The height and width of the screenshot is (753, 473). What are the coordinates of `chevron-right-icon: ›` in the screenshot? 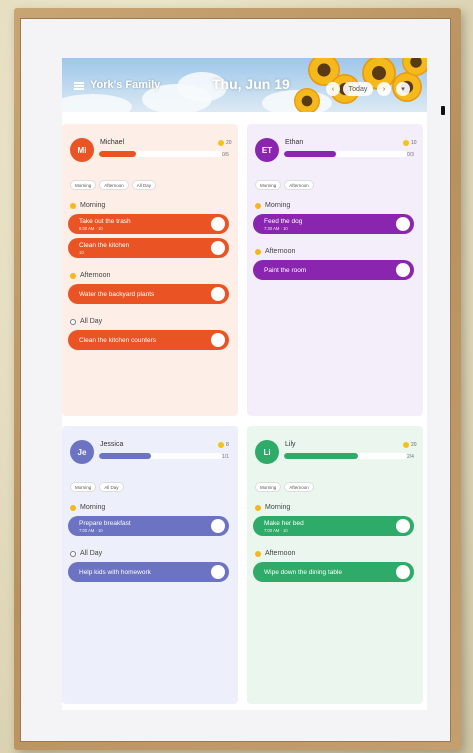 It's located at (384, 89).